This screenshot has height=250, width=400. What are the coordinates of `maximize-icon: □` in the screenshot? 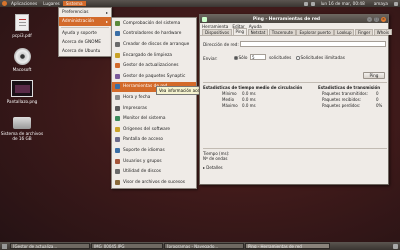 It's located at (376, 19).